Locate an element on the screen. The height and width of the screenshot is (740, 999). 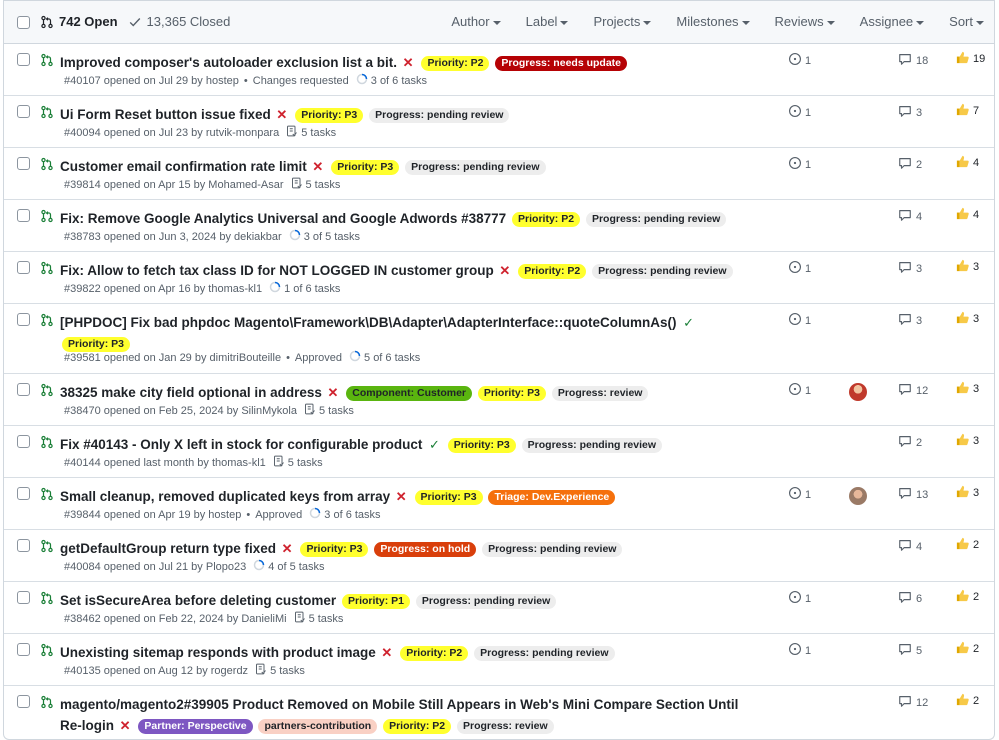
pr-title-link: getDefaultGroup return type fixed is located at coordinates (168, 548).